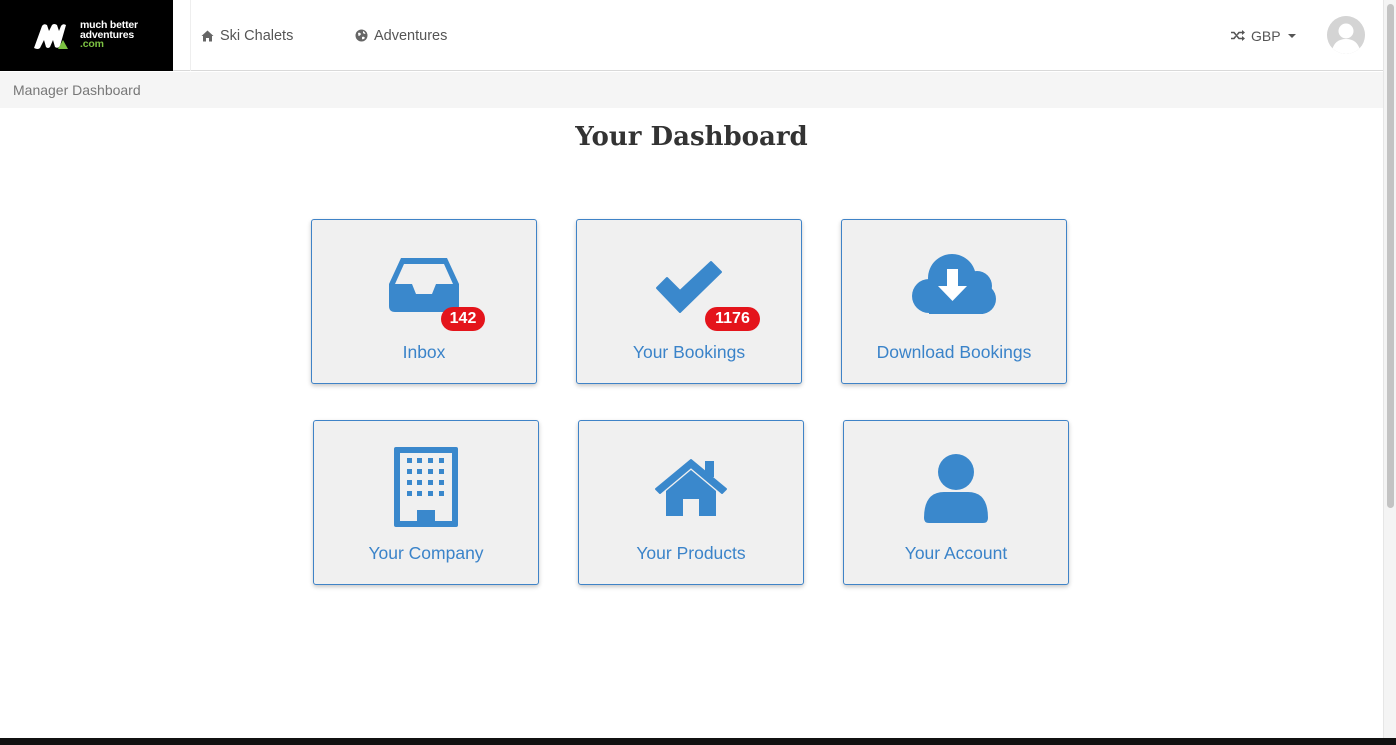 The height and width of the screenshot is (745, 1396). I want to click on nav-divider, so click(190, 35).